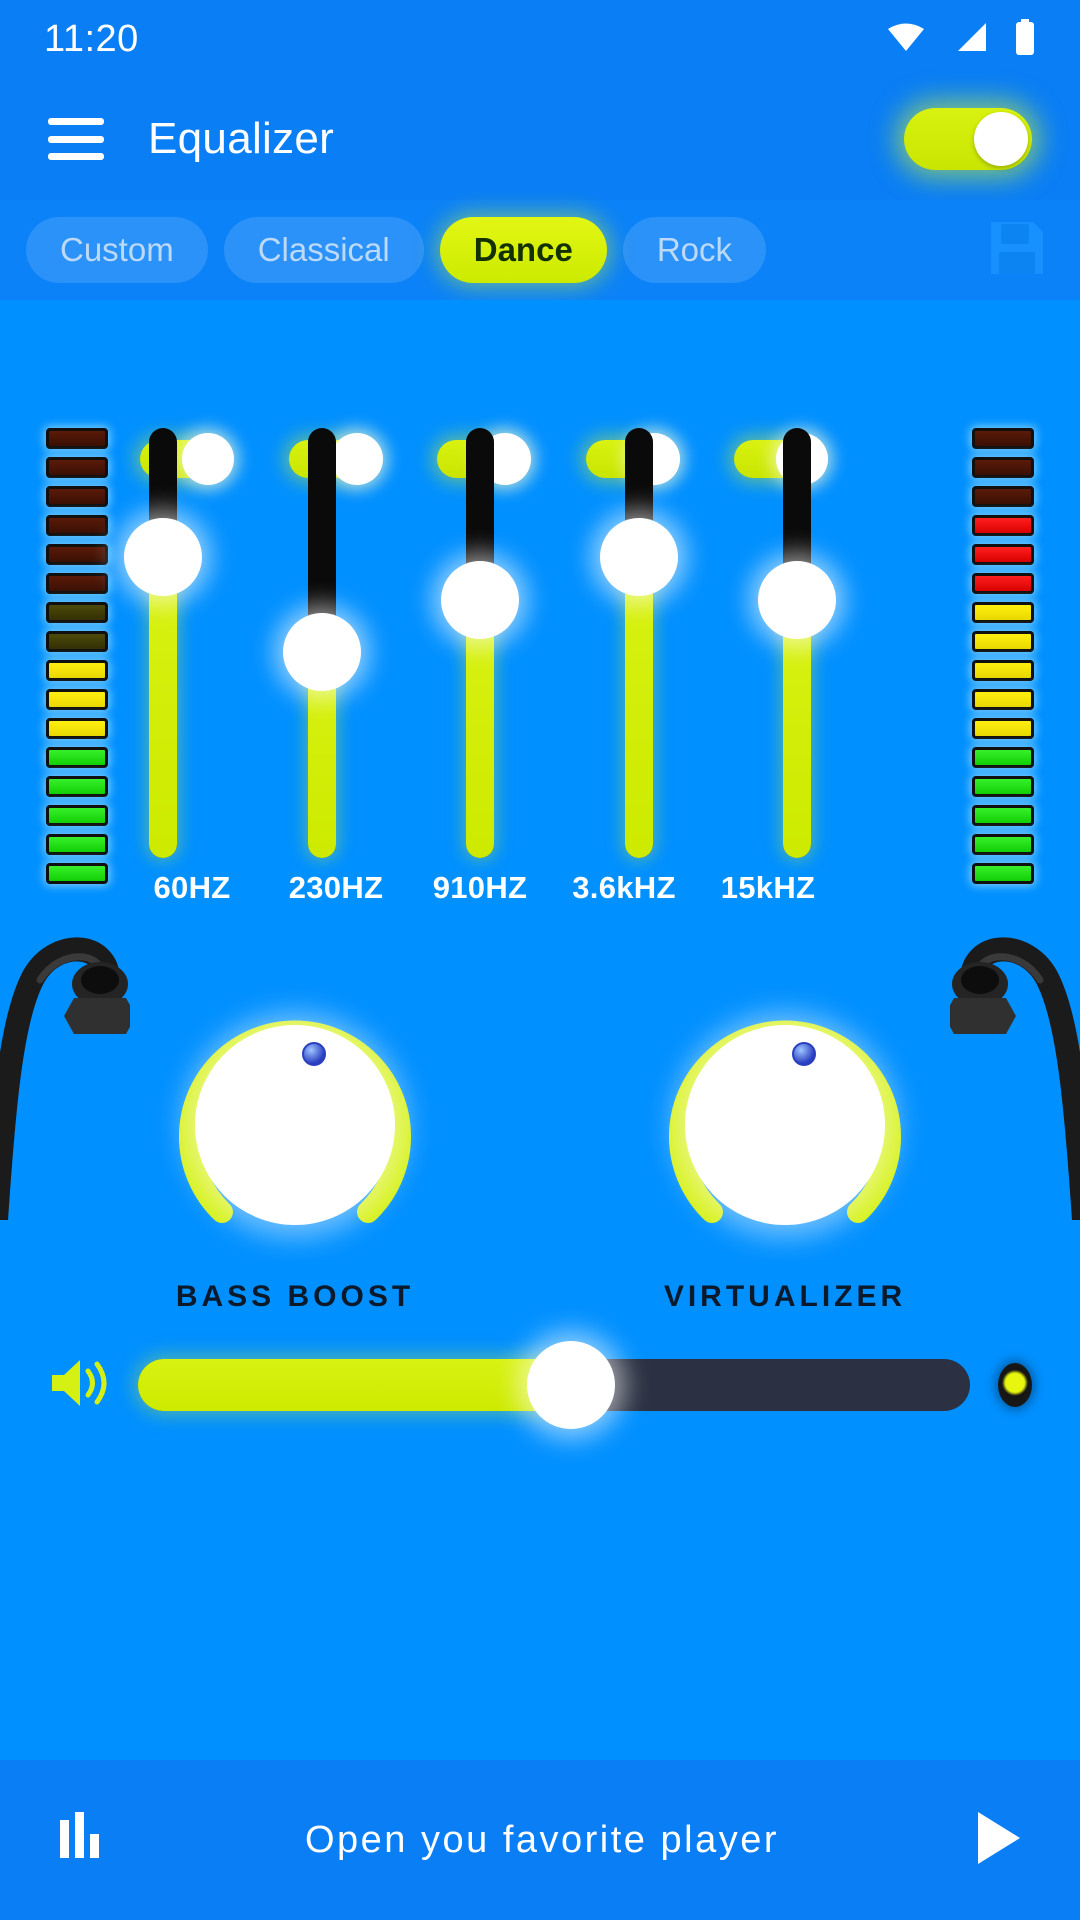 Image resolution: width=1080 pixels, height=1920 pixels. What do you see at coordinates (768, 887) in the screenshot?
I see `freq-label-15khz: 15kHZ` at bounding box center [768, 887].